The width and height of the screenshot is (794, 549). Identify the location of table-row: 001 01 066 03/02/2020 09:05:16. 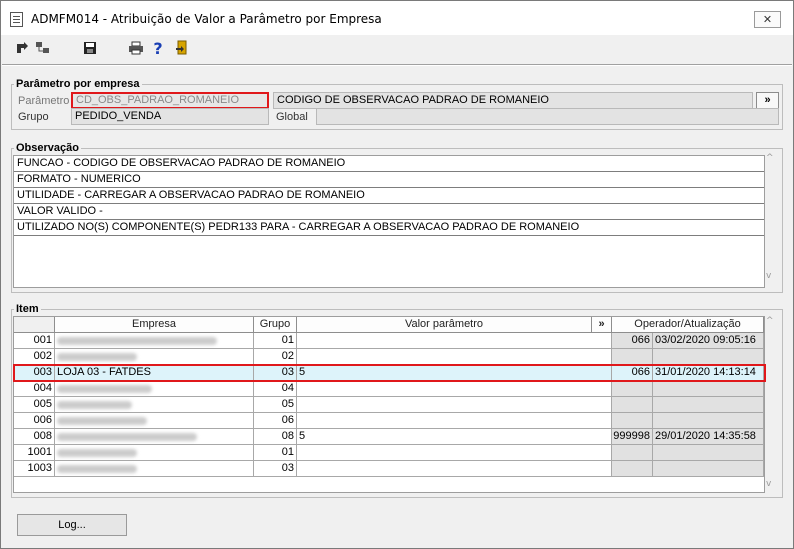
(389, 341).